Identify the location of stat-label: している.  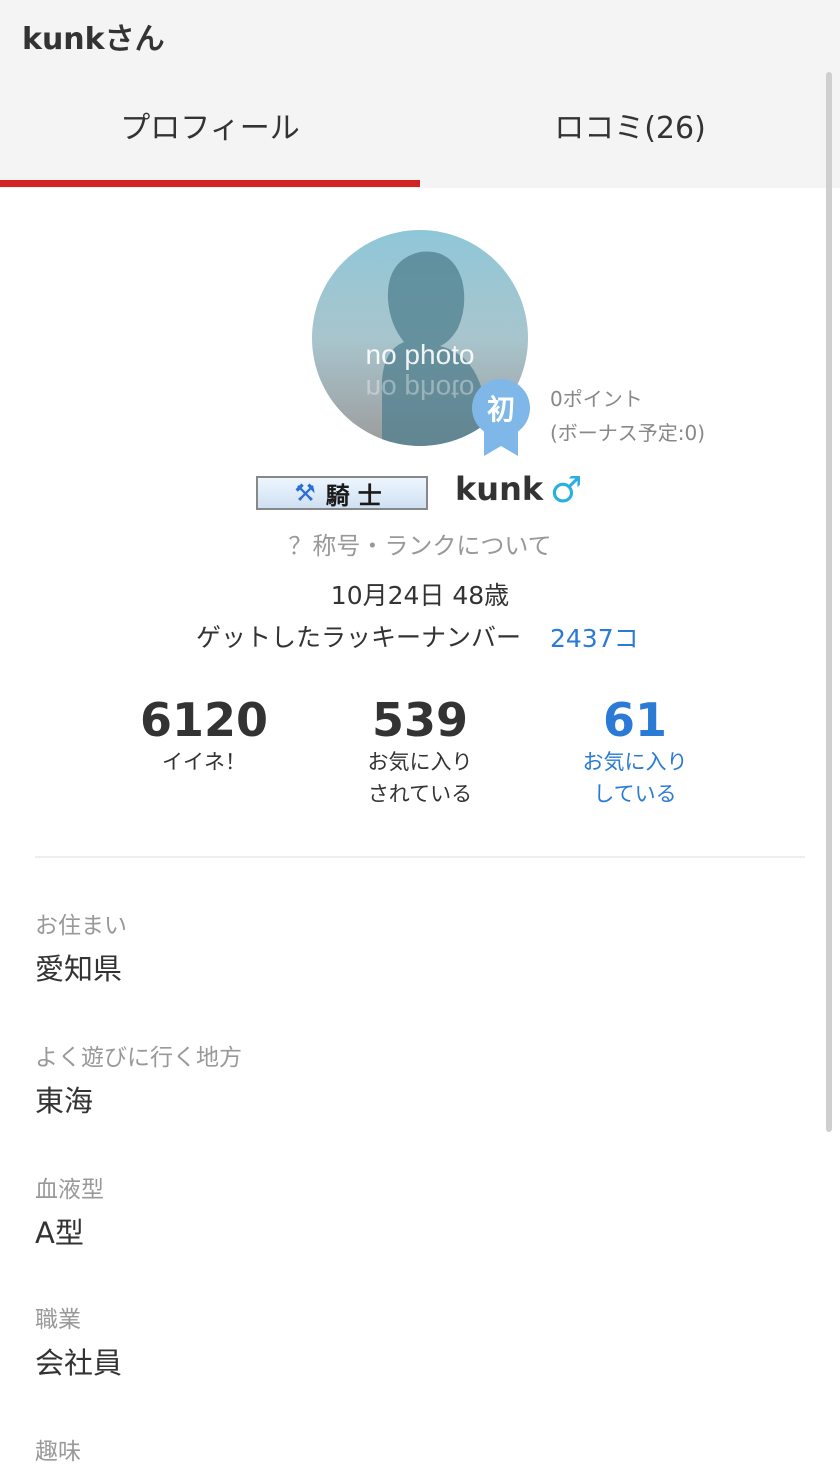
(635, 794).